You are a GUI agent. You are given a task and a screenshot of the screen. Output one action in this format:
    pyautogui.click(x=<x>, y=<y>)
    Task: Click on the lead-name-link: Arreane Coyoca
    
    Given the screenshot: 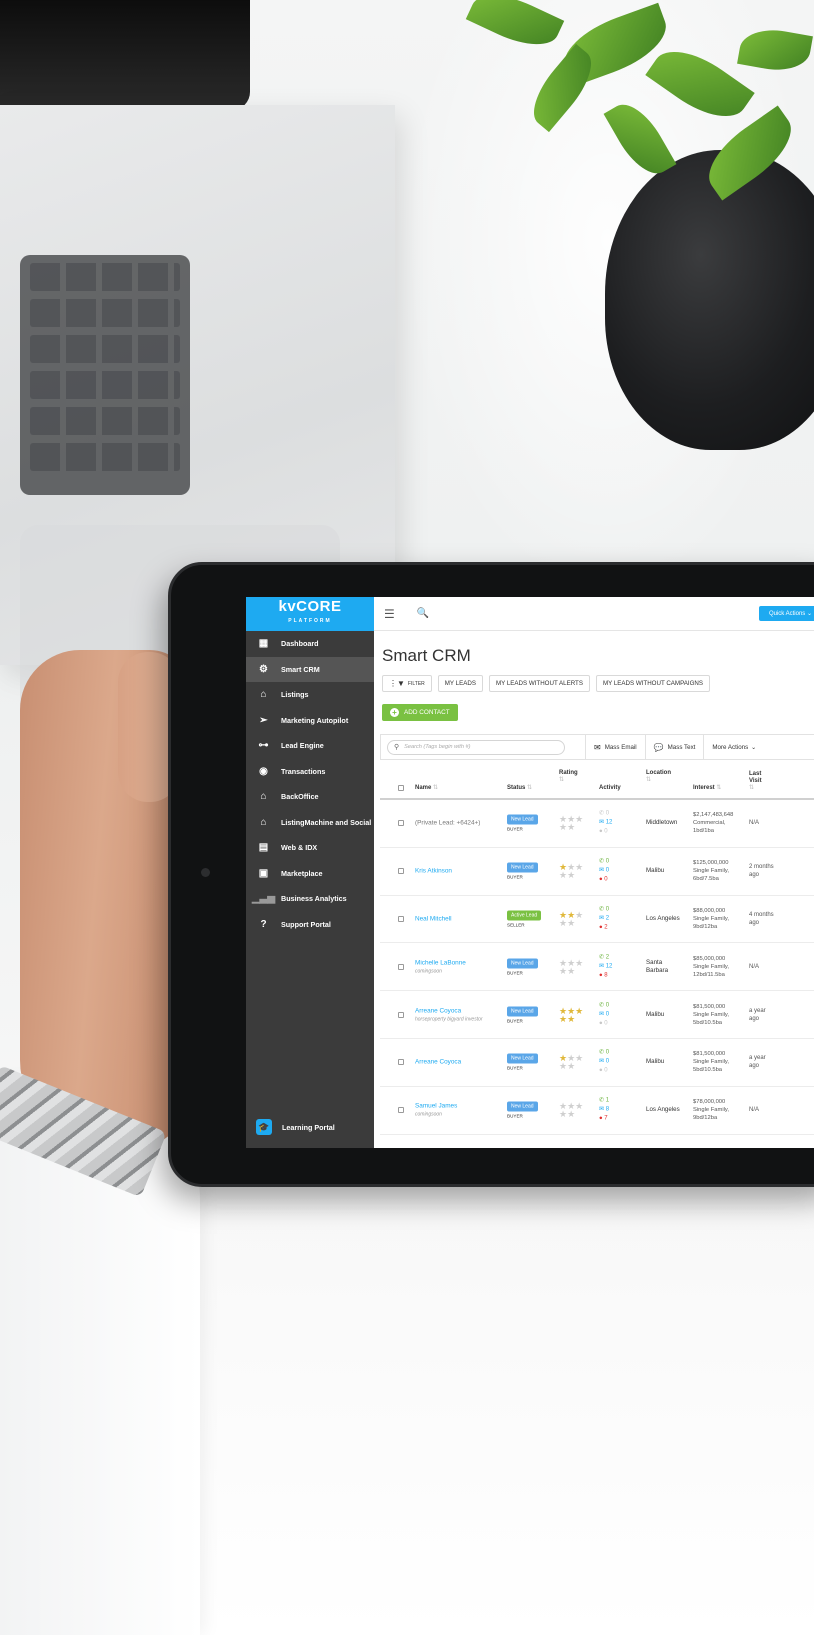 What is the action you would take?
    pyautogui.click(x=438, y=1062)
    